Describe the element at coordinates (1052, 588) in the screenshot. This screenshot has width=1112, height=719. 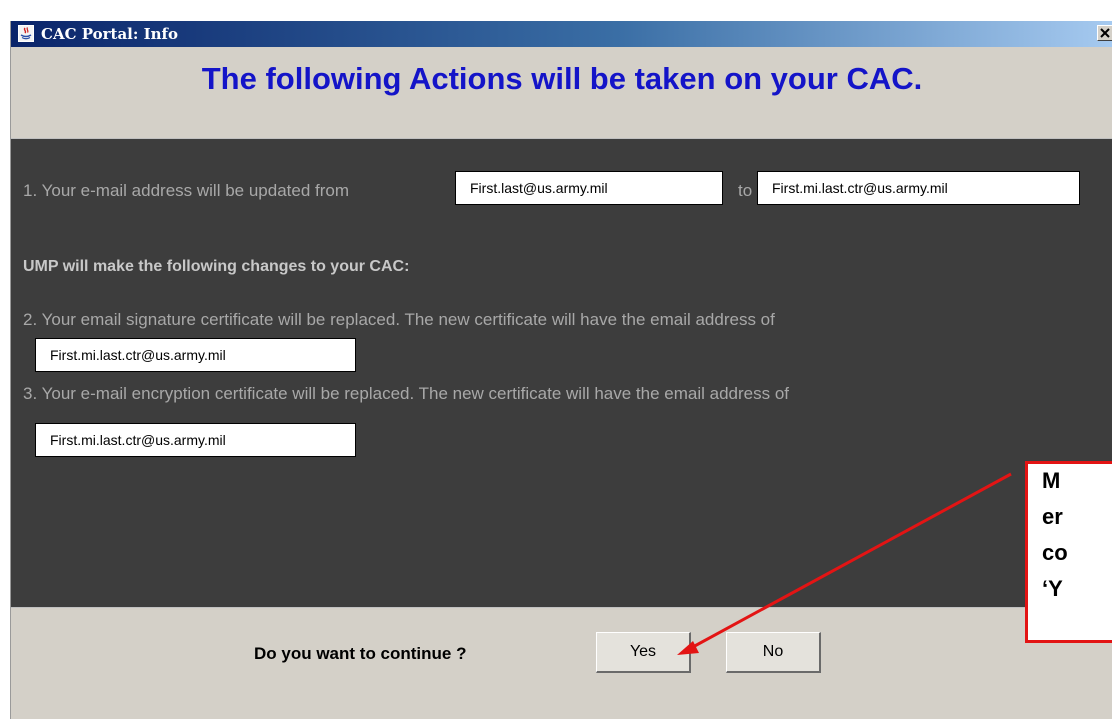
I see `callout-line: ‘Y` at that location.